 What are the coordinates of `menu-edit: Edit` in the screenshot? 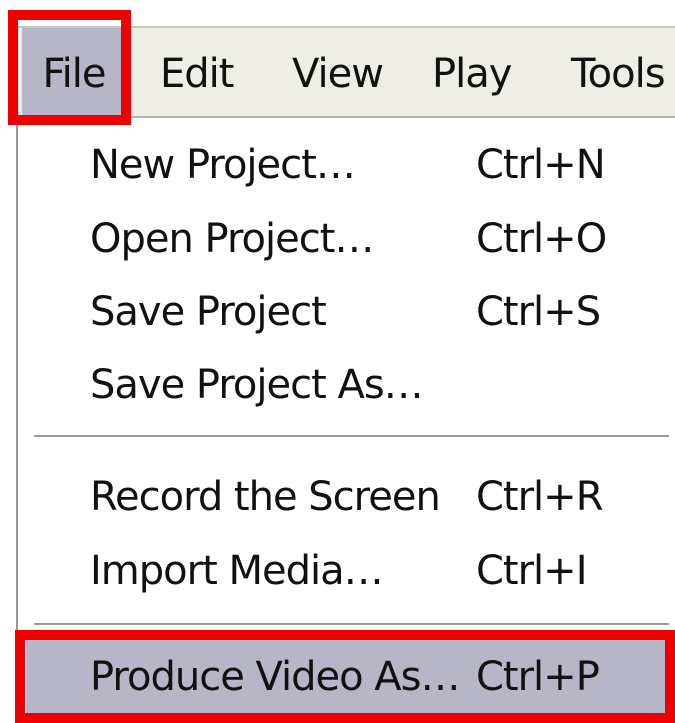 It's located at (197, 72).